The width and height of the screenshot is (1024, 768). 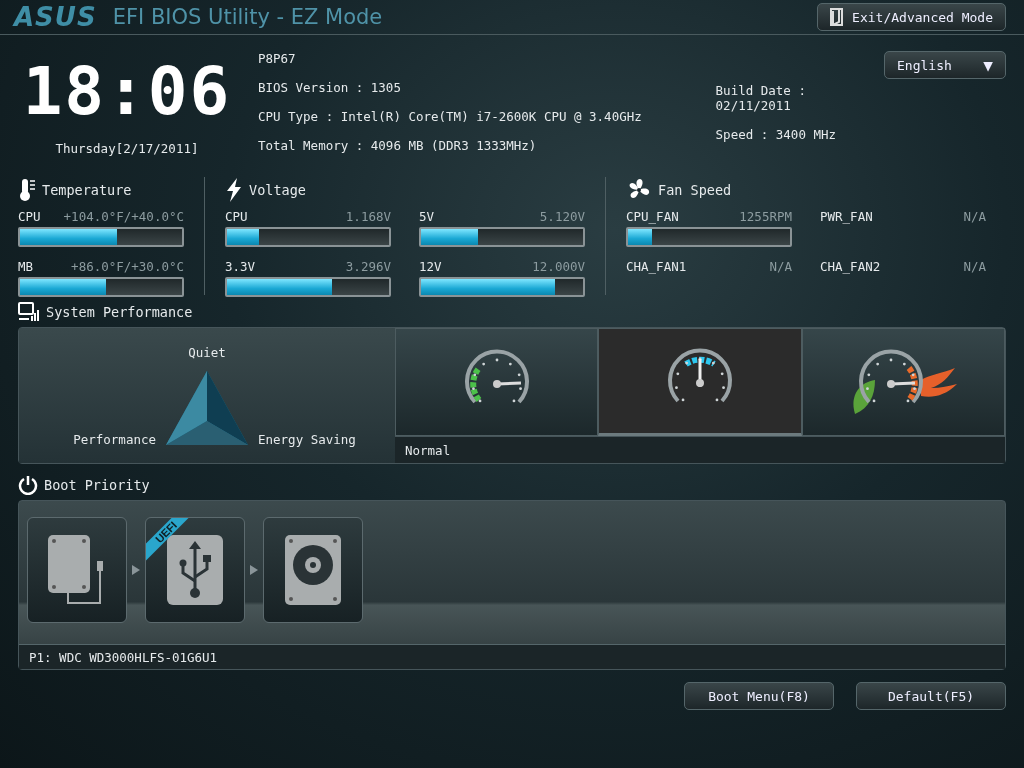 I want to click on triangle-label: Performance, so click(x=114, y=439).